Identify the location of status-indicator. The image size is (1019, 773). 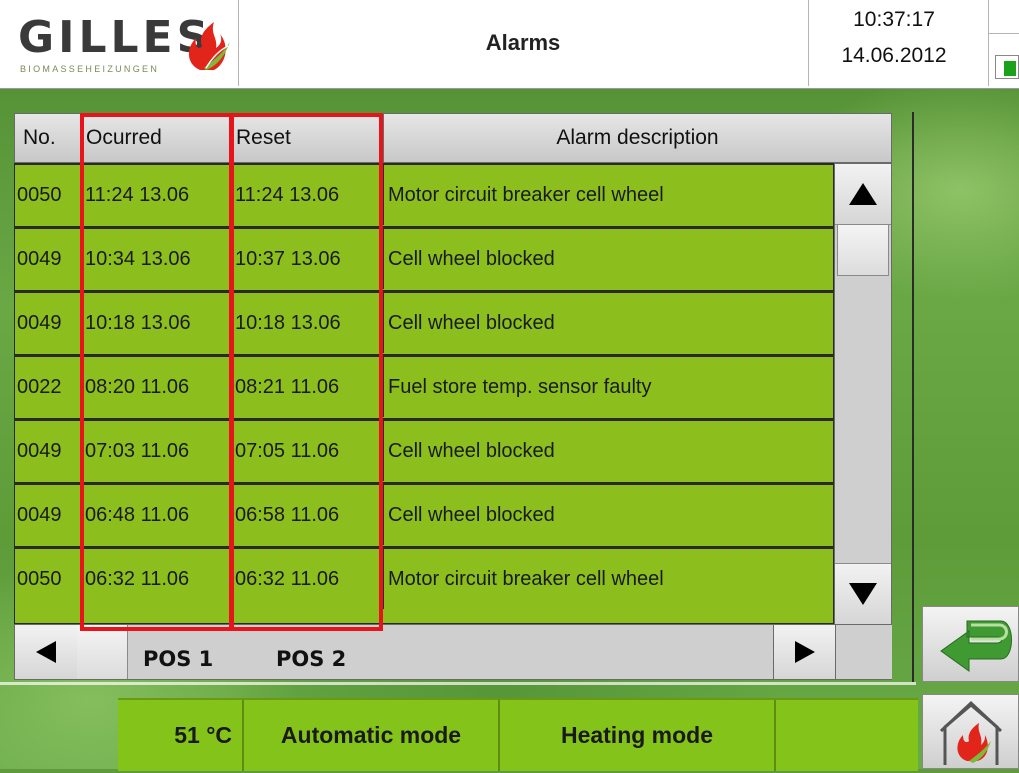
(1007, 67).